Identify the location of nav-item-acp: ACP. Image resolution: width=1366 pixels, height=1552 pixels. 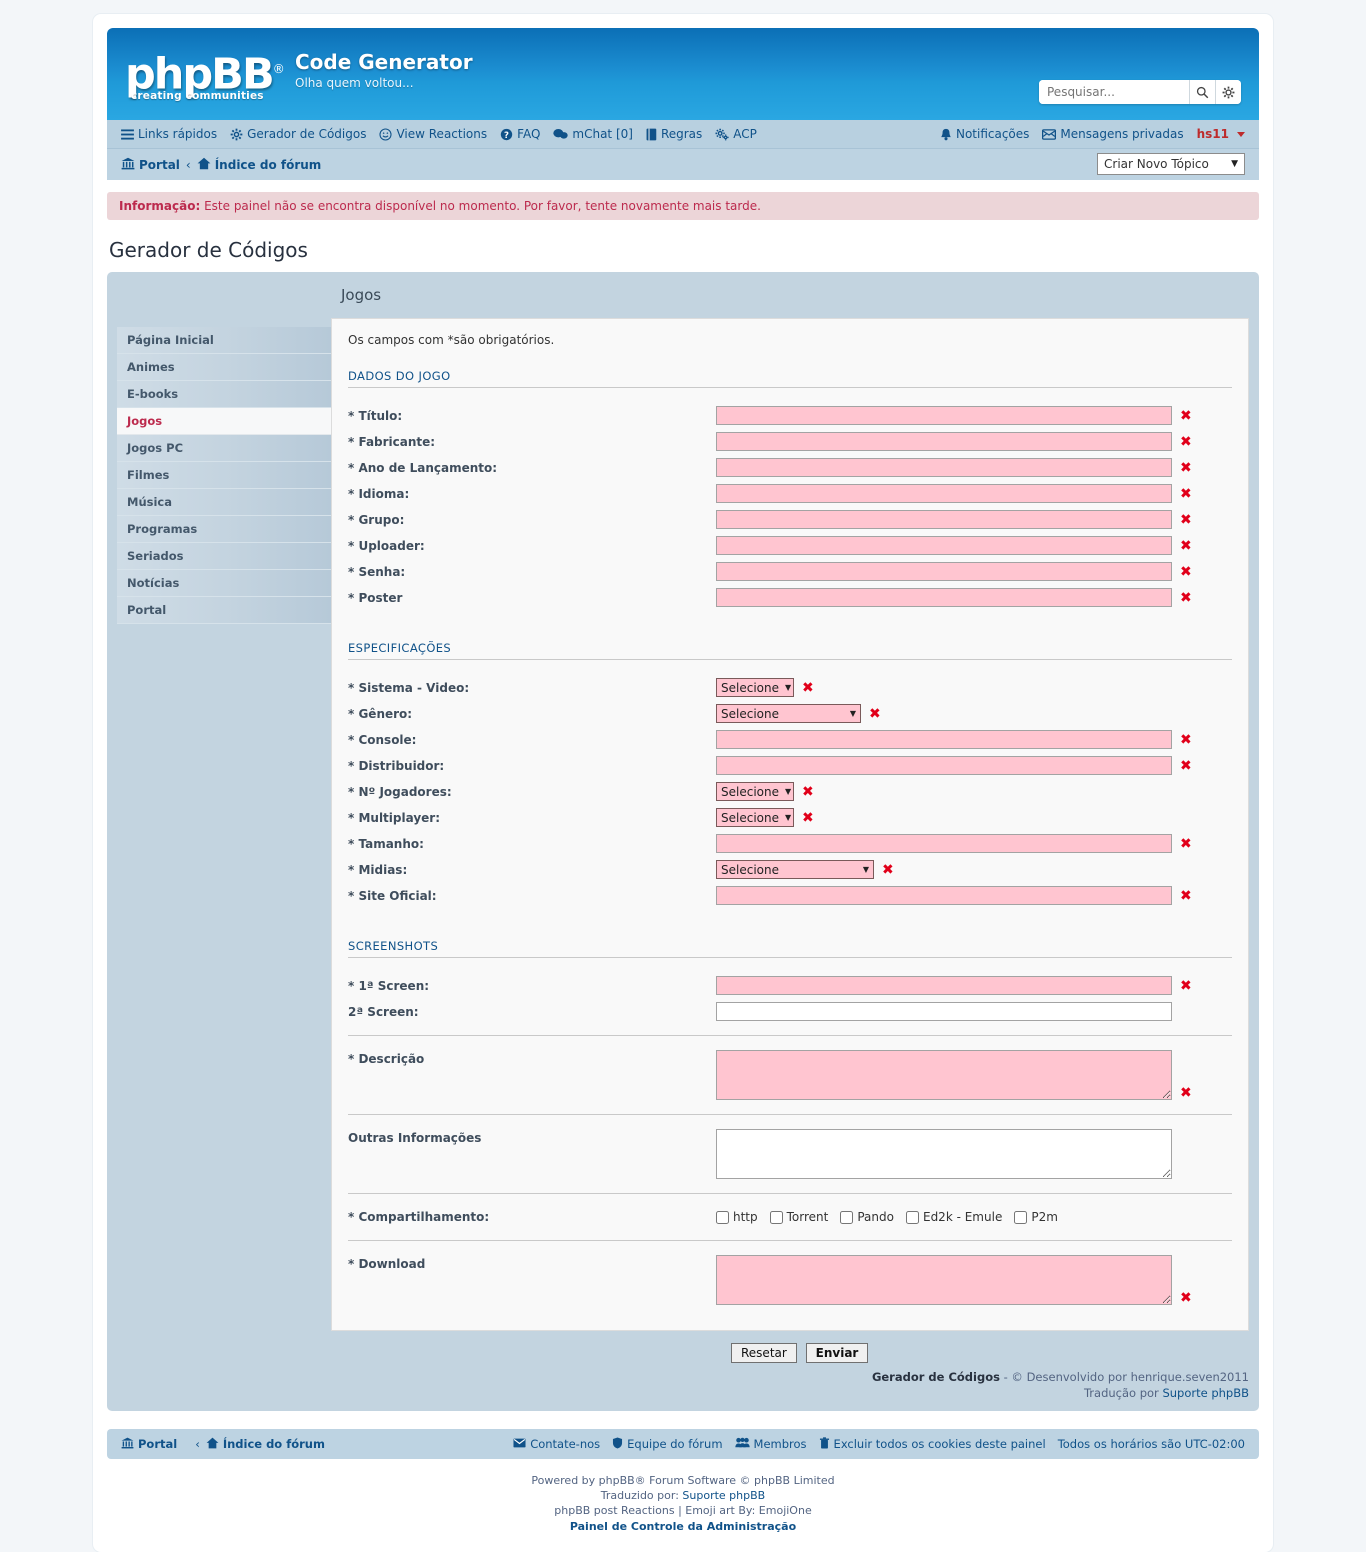
(736, 134).